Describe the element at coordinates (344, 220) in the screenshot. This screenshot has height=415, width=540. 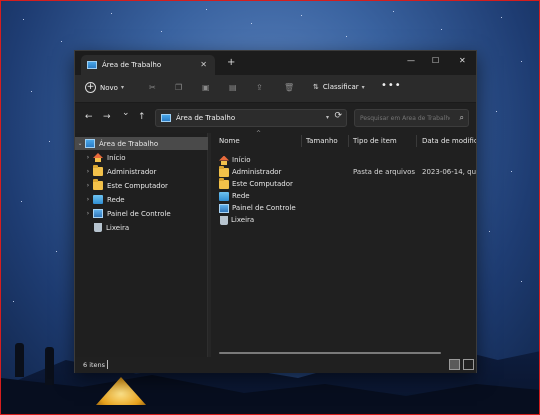
I see `file-row: Lixeira` at that location.